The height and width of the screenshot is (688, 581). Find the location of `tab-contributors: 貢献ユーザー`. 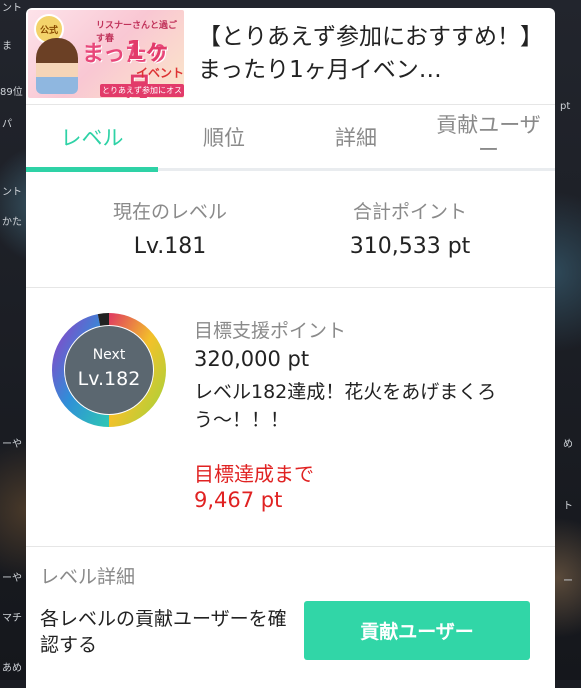

tab-contributors: 貢献ユーザー is located at coordinates (488, 138).